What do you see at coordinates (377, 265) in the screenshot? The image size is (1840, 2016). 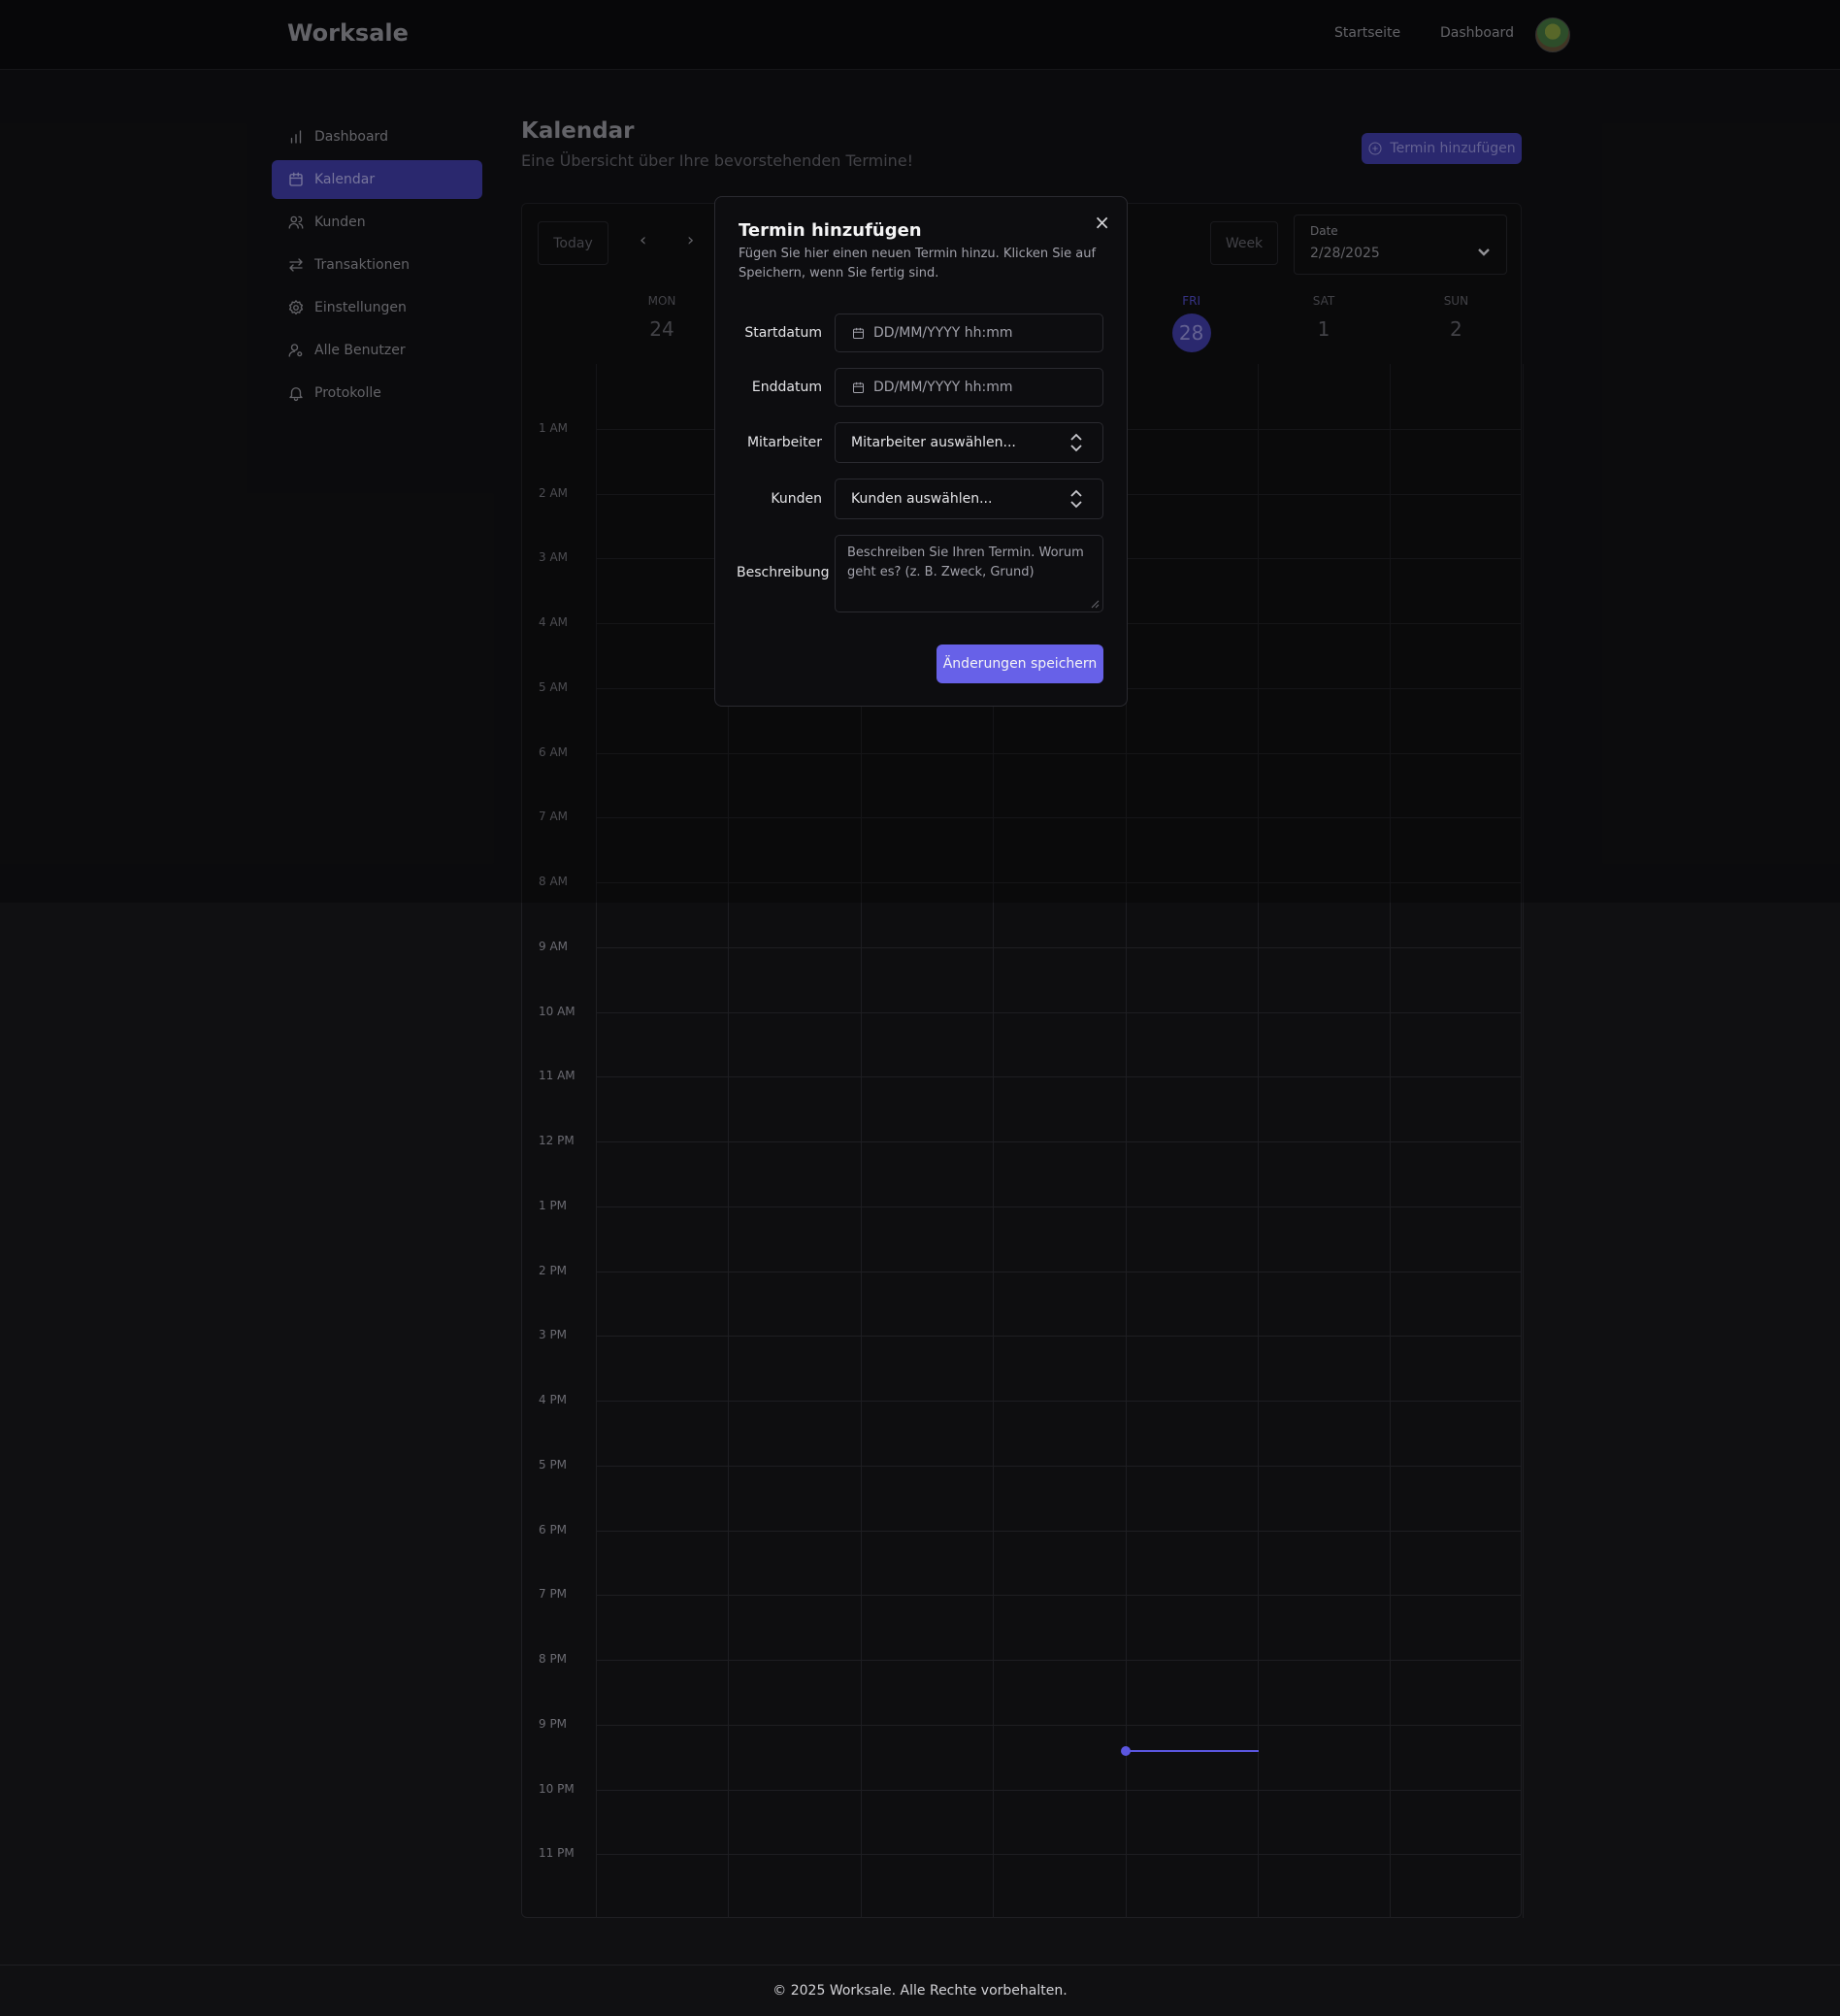 I see `sidebar-item-transaktionen: Transaktionen` at bounding box center [377, 265].